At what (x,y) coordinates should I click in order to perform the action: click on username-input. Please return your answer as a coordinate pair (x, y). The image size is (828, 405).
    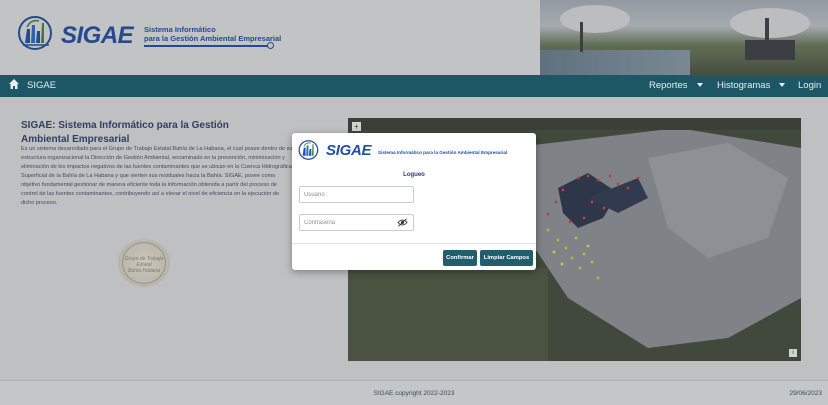
    Looking at the image, I should click on (356, 194).